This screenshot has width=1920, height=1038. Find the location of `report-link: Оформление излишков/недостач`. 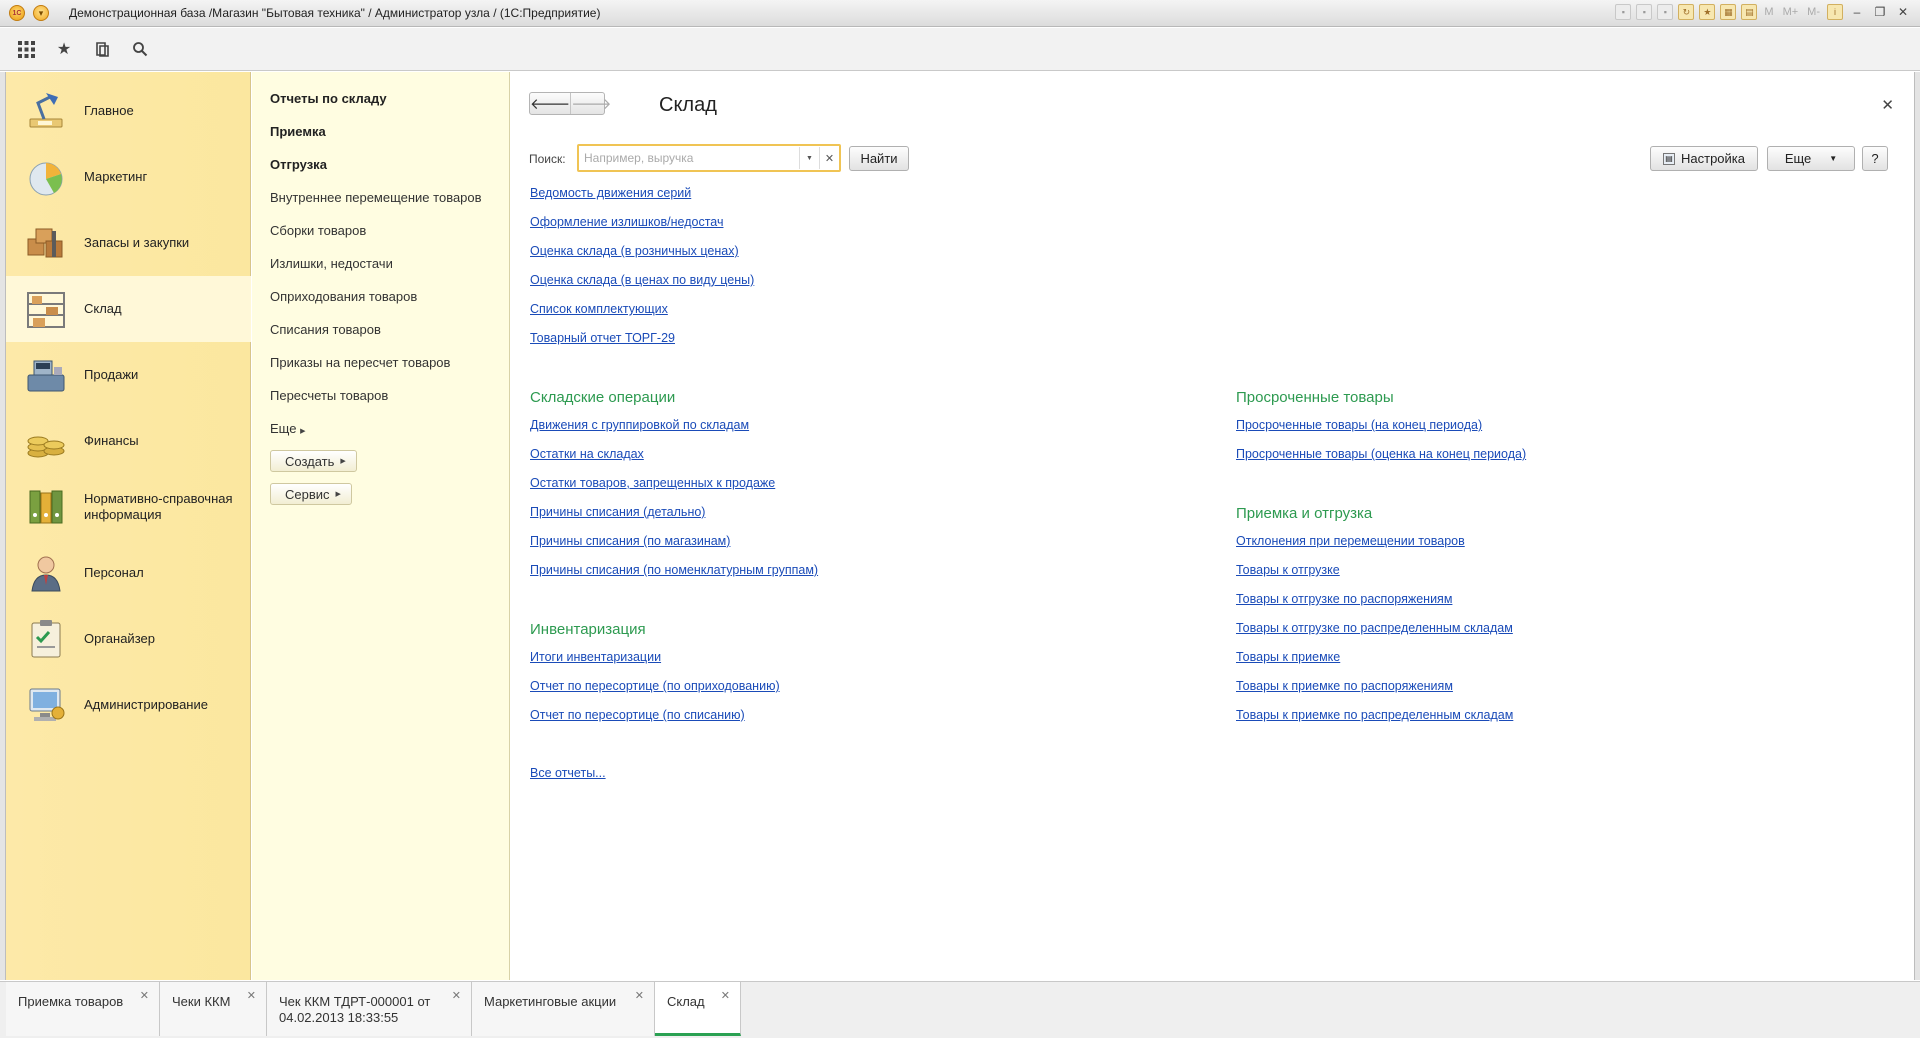

report-link: Оформление излишков/недостач is located at coordinates (626, 222).